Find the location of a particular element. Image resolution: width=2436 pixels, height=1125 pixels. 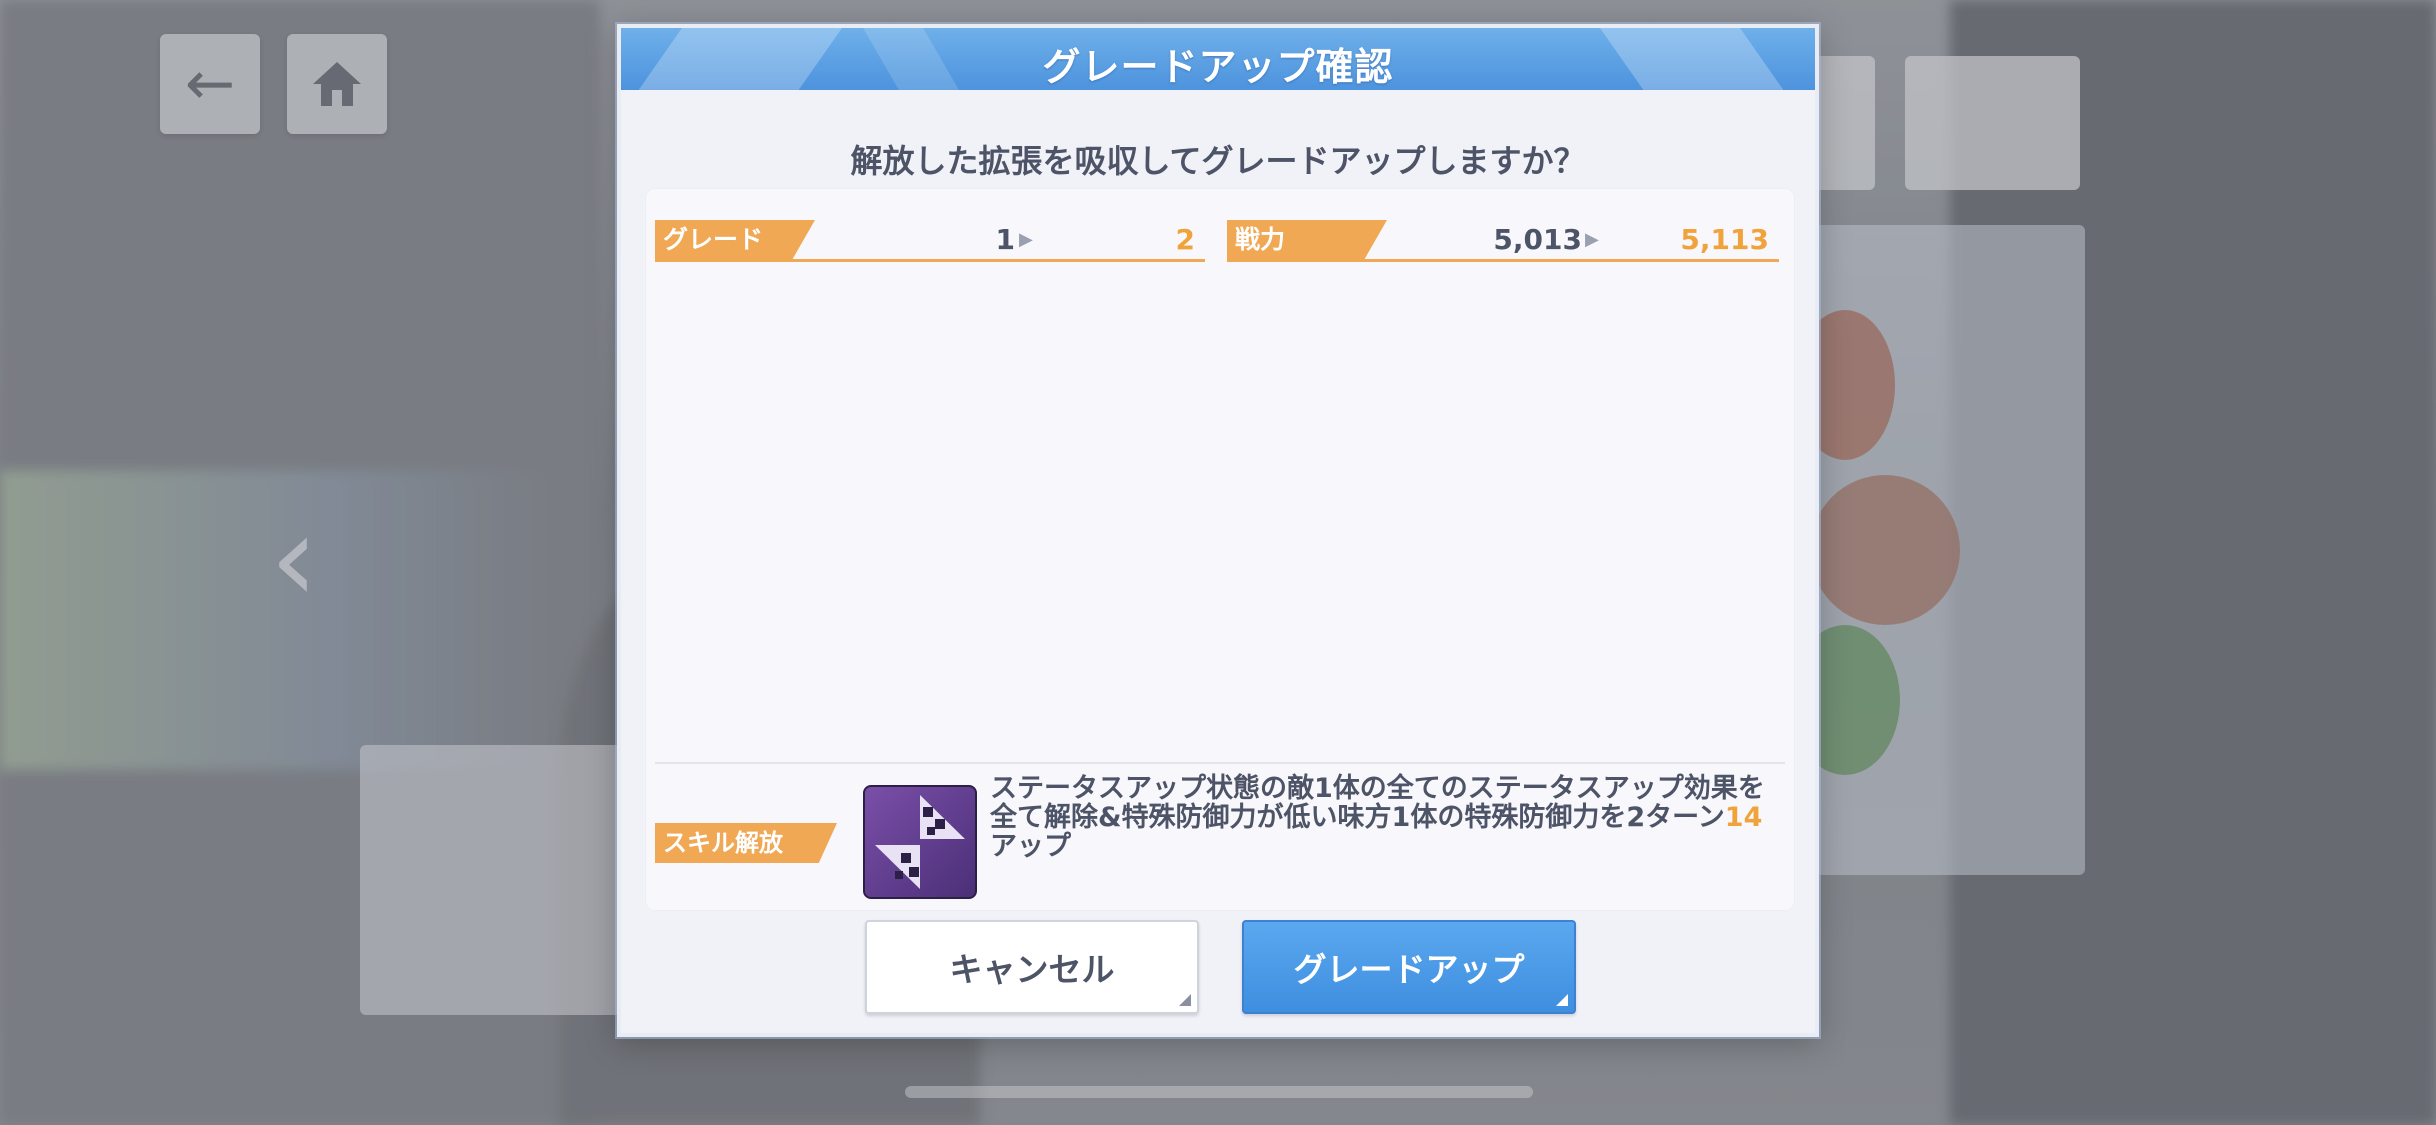

cancel-button-label: キャンセル is located at coordinates (1032, 969).